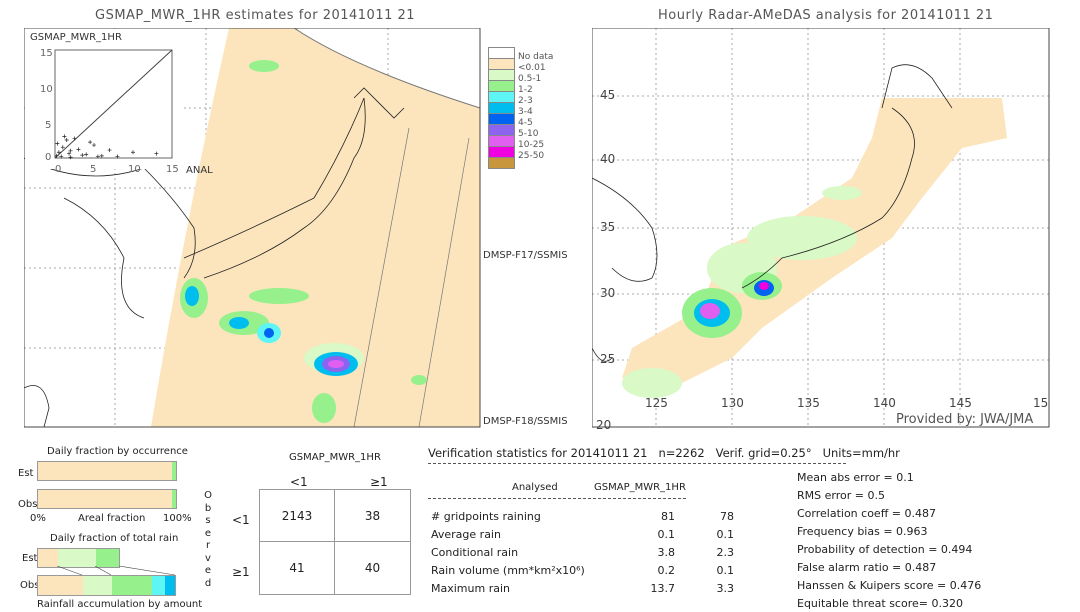 Image resolution: width=1080 pixels, height=612 pixels. Describe the element at coordinates (889, 585) in the screenshot. I see `score: Hanssen & Kuipers score = 0.476` at that location.